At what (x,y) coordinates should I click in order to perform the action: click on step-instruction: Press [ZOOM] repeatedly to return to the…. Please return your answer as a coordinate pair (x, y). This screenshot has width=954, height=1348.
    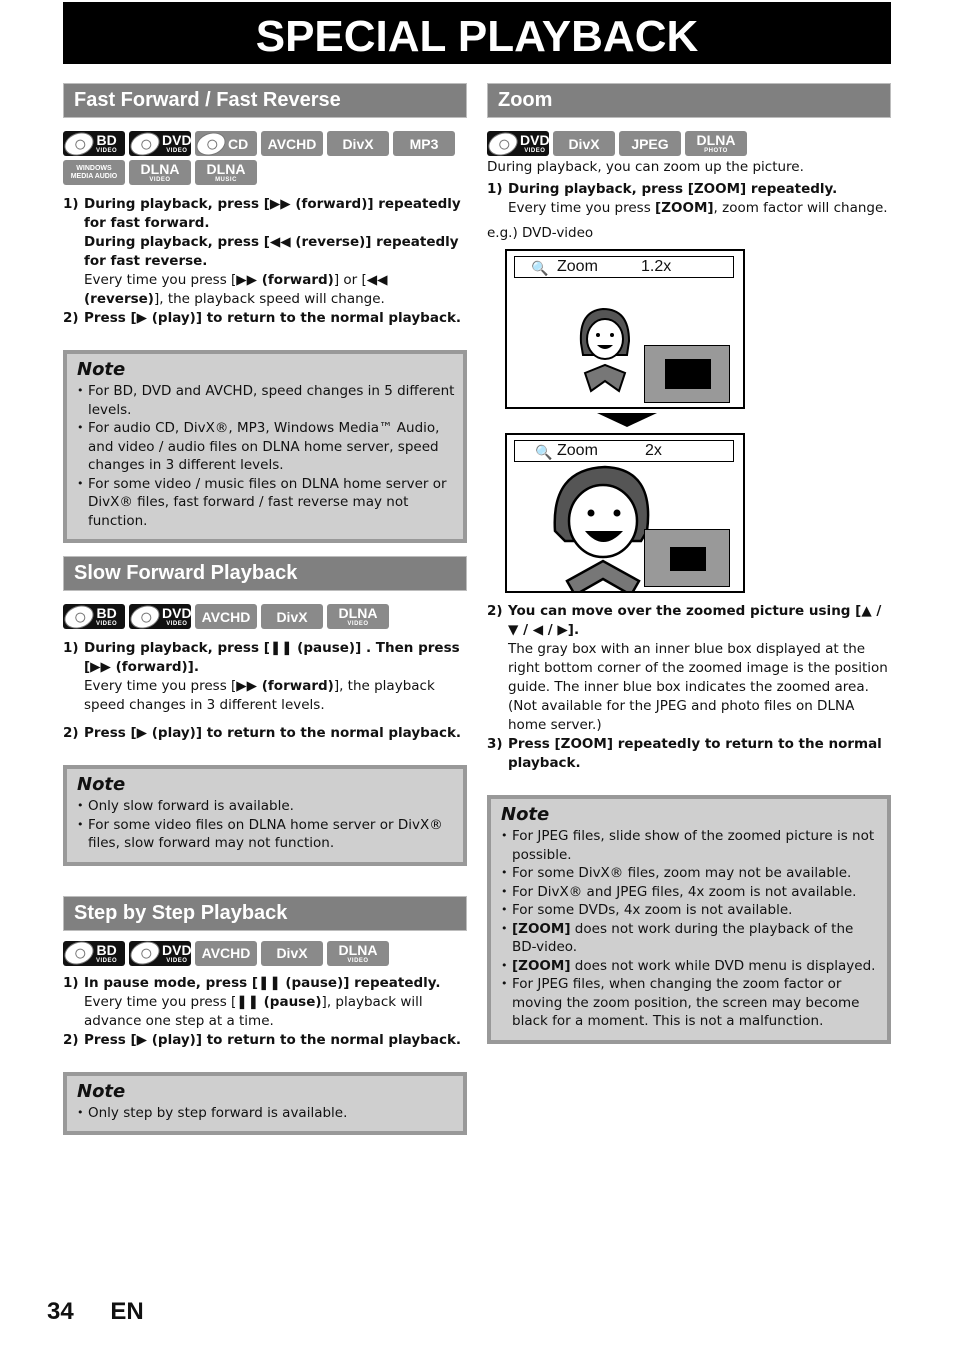
    Looking at the image, I should click on (695, 753).